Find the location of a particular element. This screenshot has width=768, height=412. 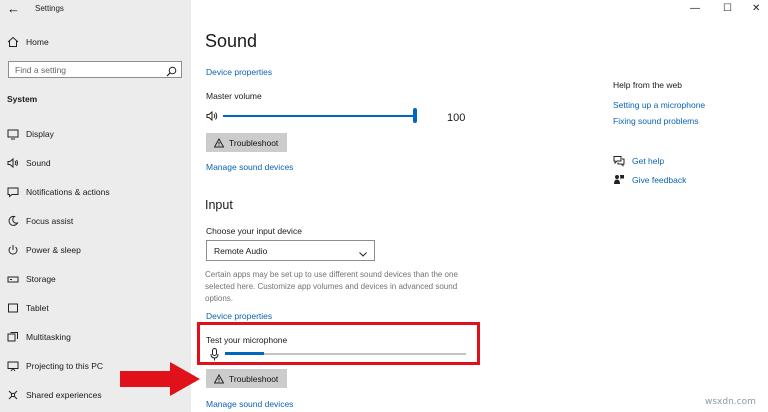

sidebar-home: Home is located at coordinates (28, 42).